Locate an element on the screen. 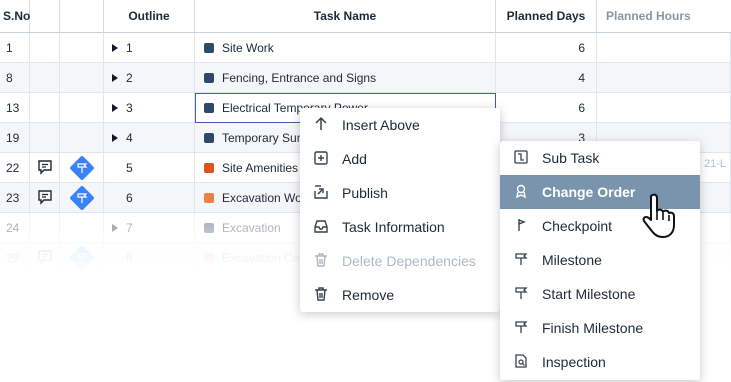 This screenshot has height=382, width=731. outline-cell: 6 is located at coordinates (149, 198).